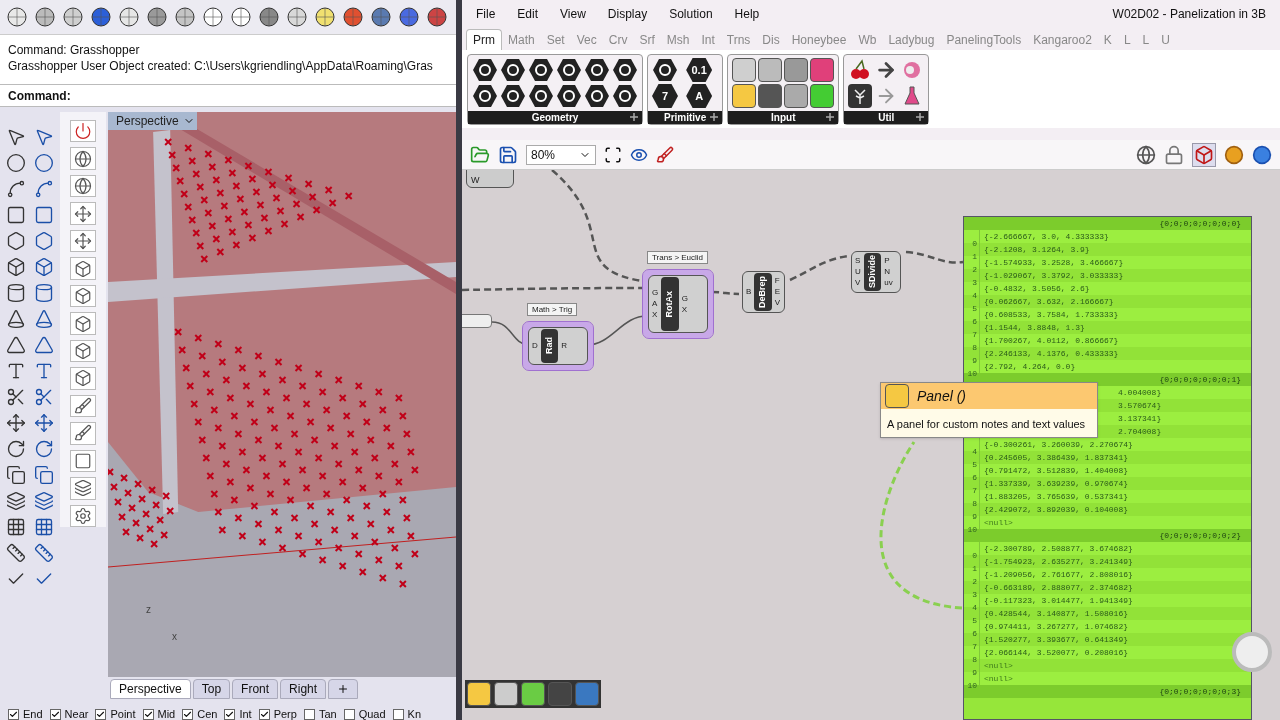 The height and width of the screenshot is (720, 1280). Describe the element at coordinates (777, 292) in the screenshot. I see `output-param: E` at that location.